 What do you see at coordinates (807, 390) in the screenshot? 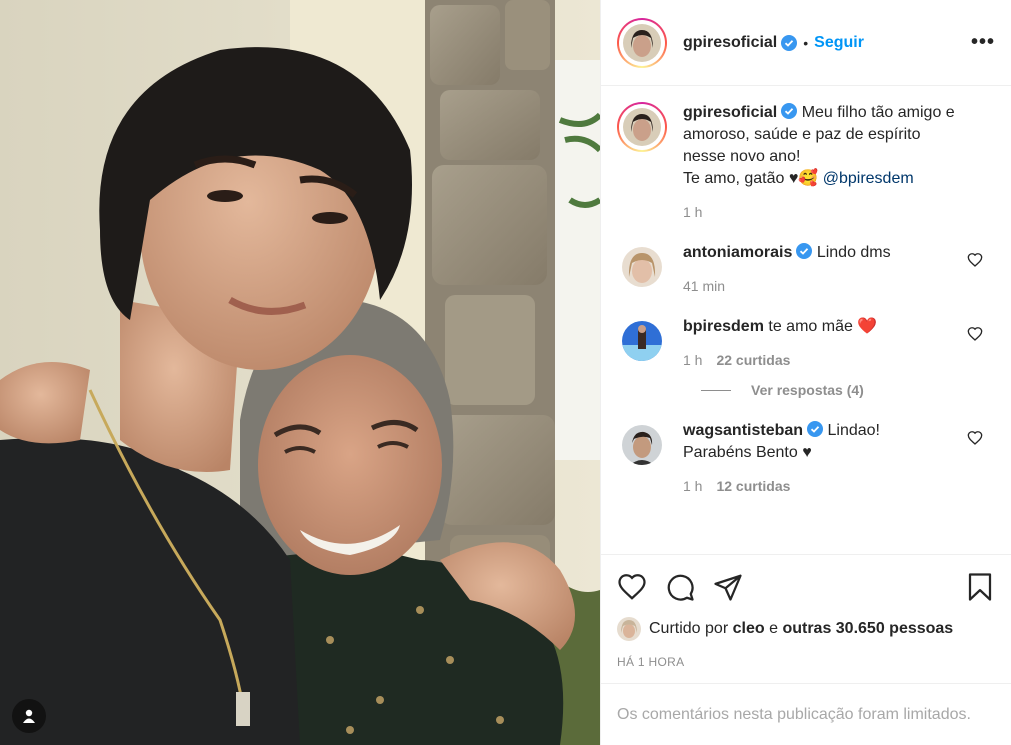
I see `view-replies-label: Ver respostas (4)` at bounding box center [807, 390].